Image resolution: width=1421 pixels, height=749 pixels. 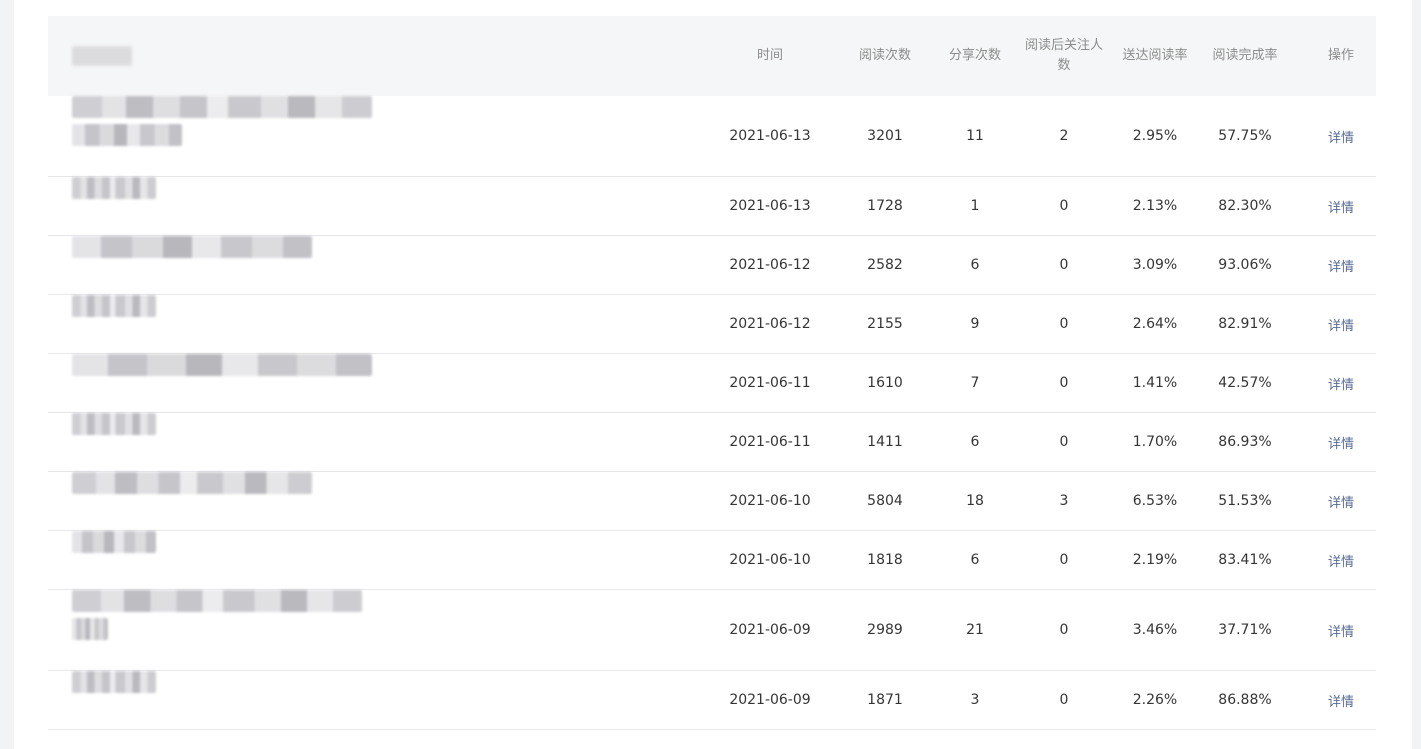 What do you see at coordinates (238, 56) in the screenshot?
I see `header-title-blurred` at bounding box center [238, 56].